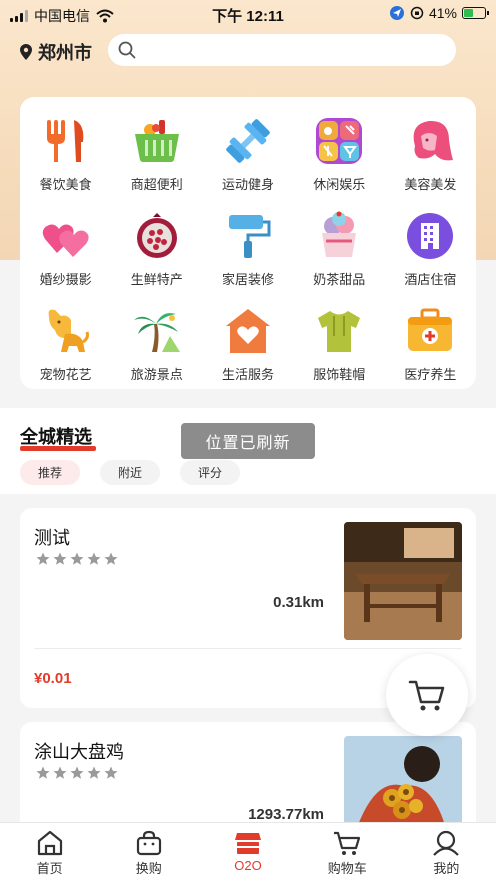  What do you see at coordinates (148, 843) in the screenshot?
I see `shopping-bag-icon` at bounding box center [148, 843].